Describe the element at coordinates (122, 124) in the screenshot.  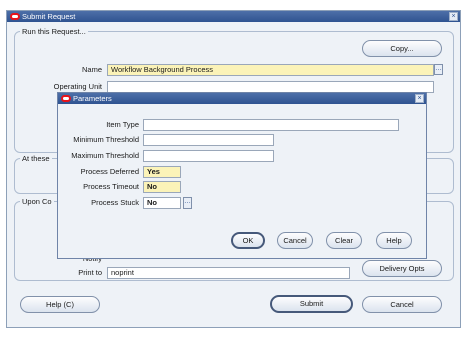
I see `item-type-label: Item Type` at that location.